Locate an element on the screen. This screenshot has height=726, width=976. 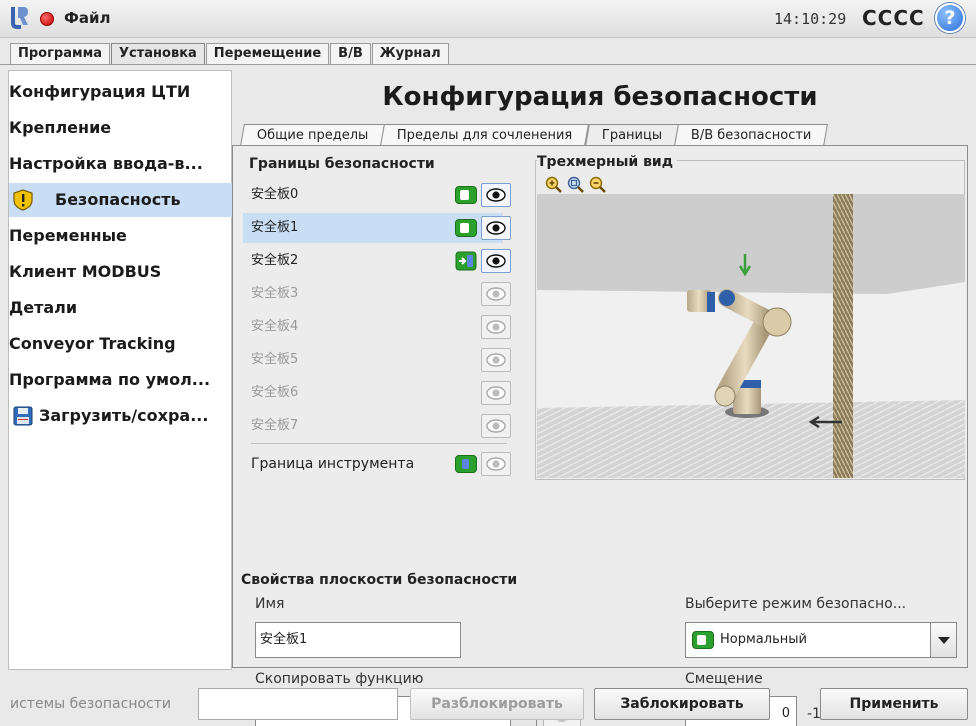
chevron-down-icon is located at coordinates (943, 640).